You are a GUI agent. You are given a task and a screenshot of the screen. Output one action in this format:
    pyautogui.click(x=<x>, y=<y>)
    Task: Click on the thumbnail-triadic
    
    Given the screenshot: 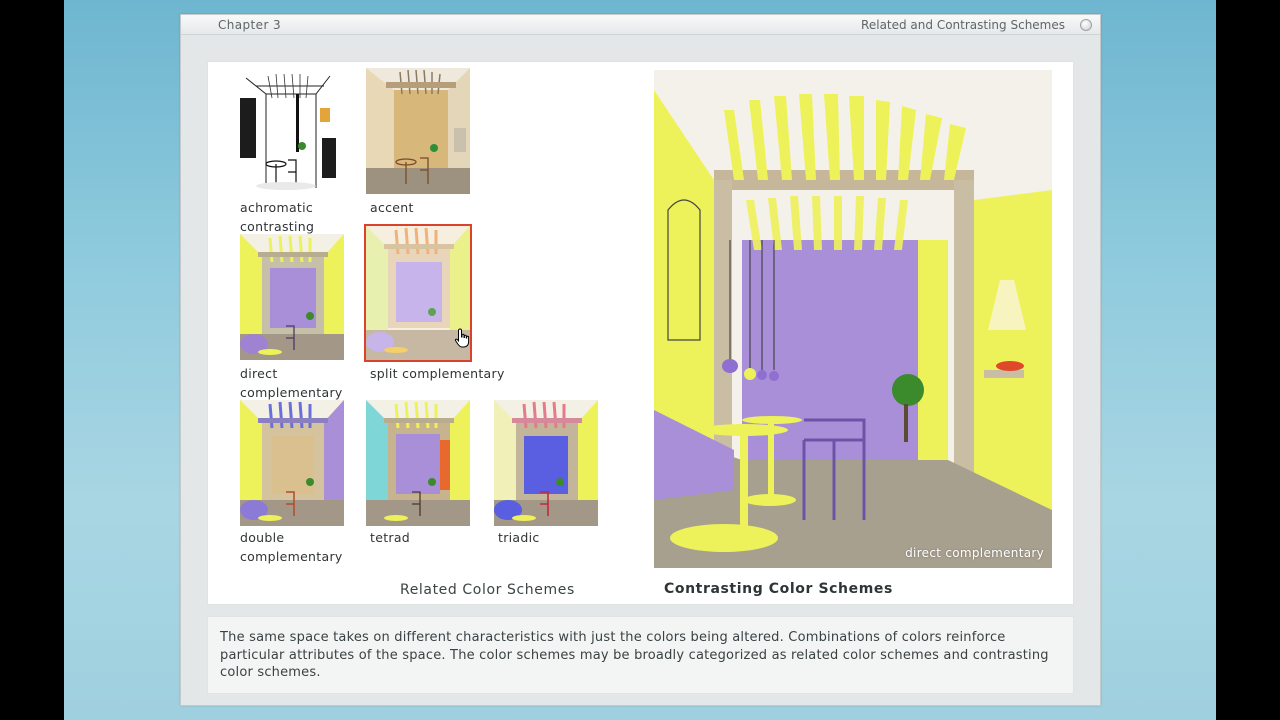 What is the action you would take?
    pyautogui.click(x=546, y=463)
    